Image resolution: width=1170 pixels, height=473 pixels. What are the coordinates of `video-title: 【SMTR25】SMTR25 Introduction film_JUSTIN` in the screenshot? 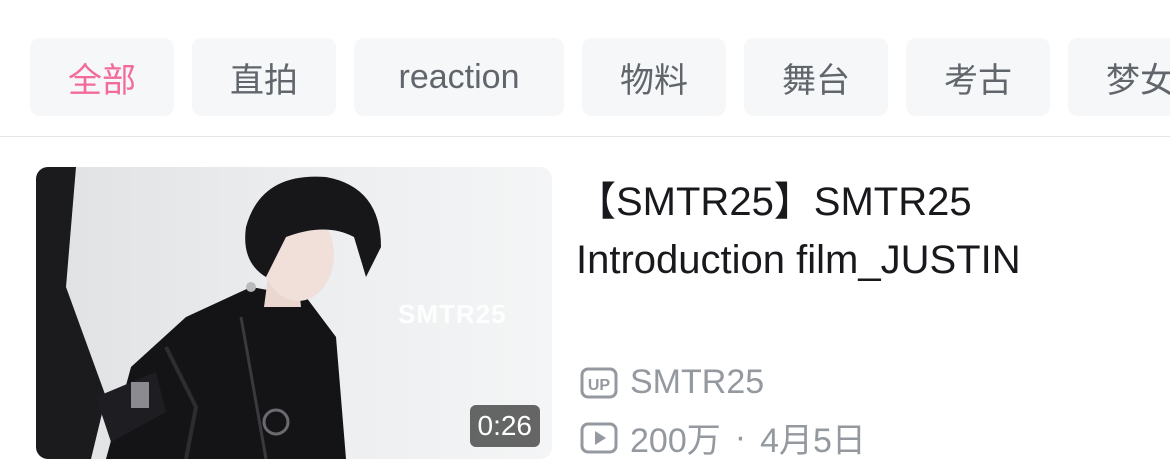 It's located at (856, 231).